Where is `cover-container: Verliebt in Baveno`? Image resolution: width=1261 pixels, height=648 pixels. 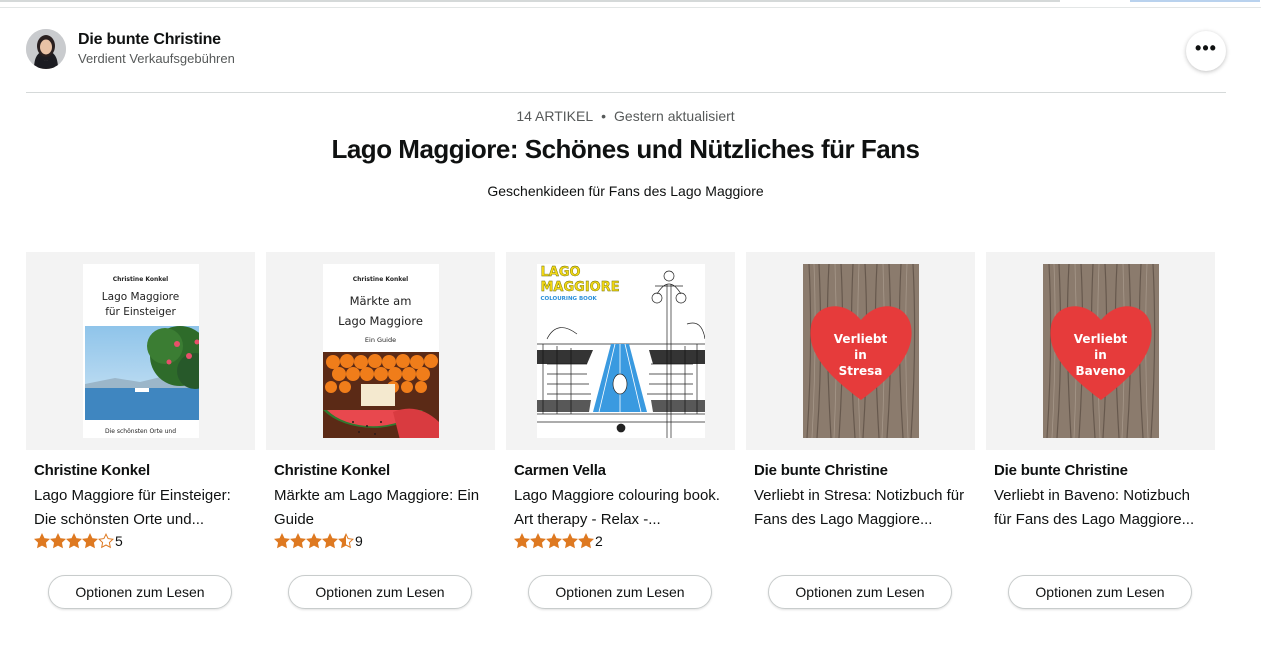
cover-container: Verliebt in Baveno is located at coordinates (1100, 351).